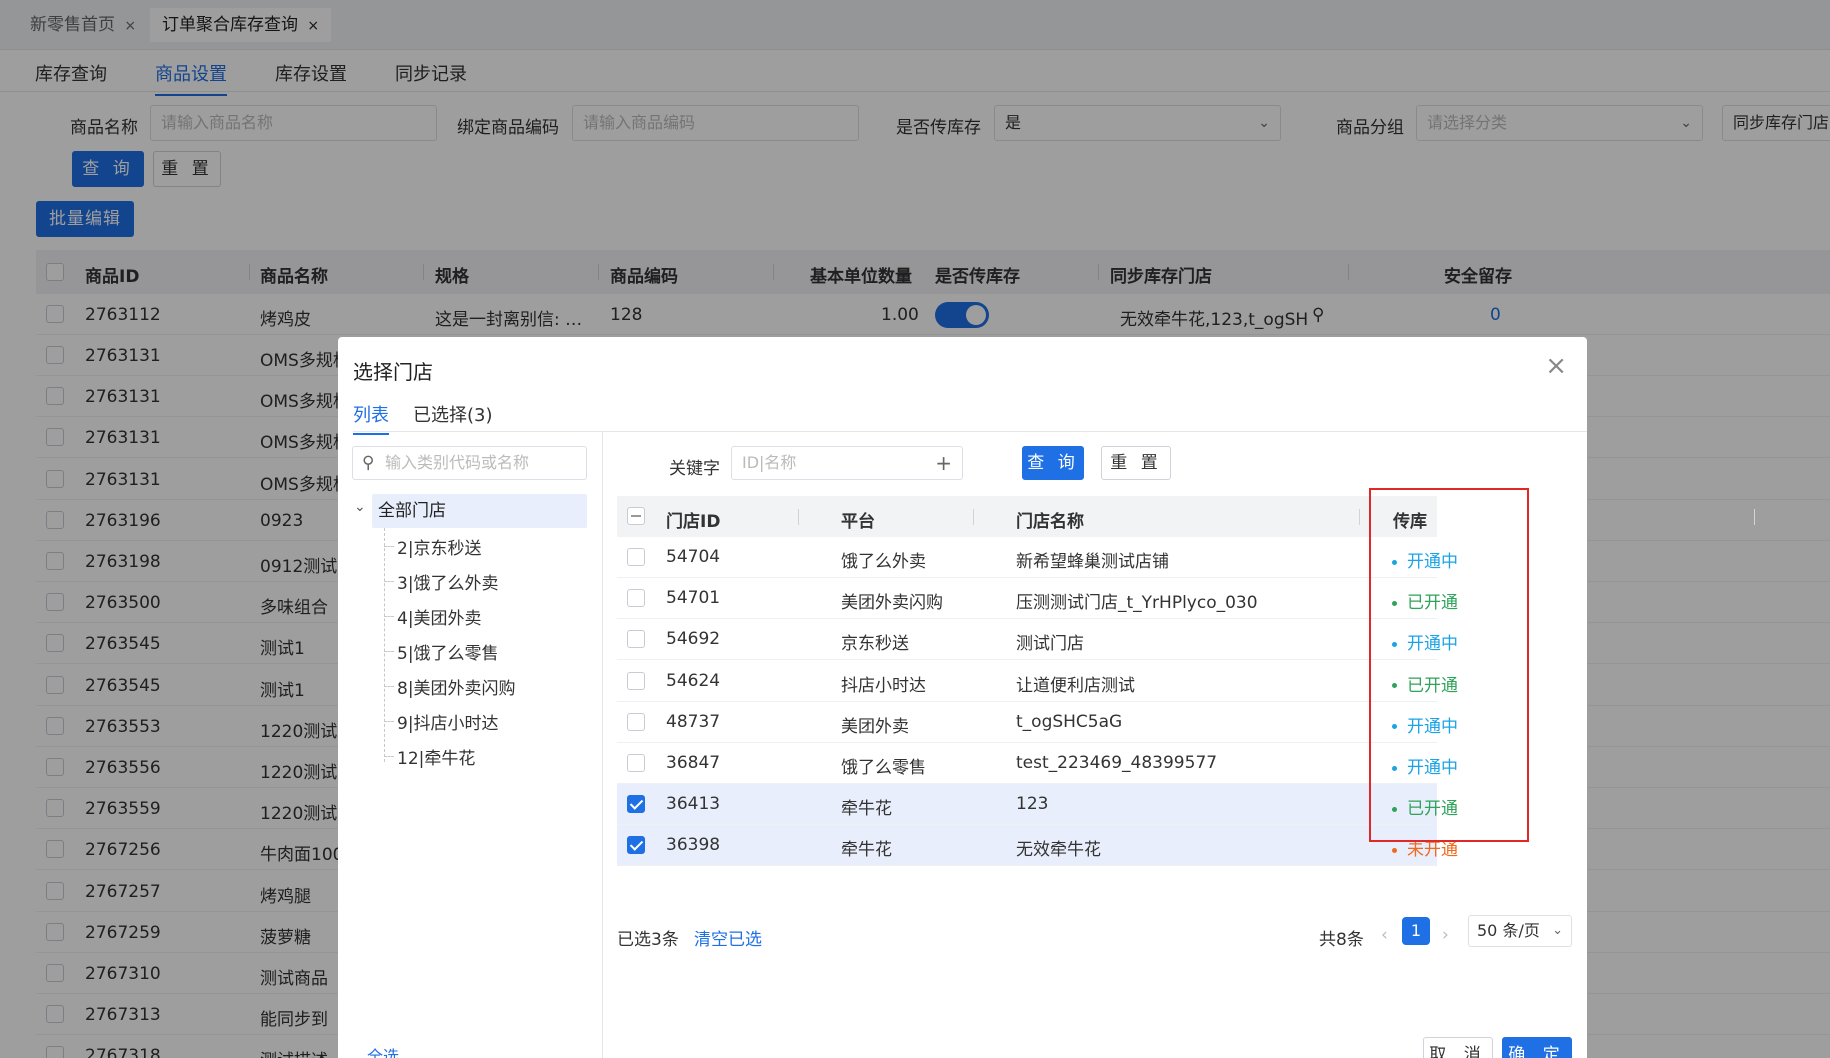 The height and width of the screenshot is (1058, 1830). What do you see at coordinates (393, 372) in the screenshot?
I see `modal-title: 选择门店` at bounding box center [393, 372].